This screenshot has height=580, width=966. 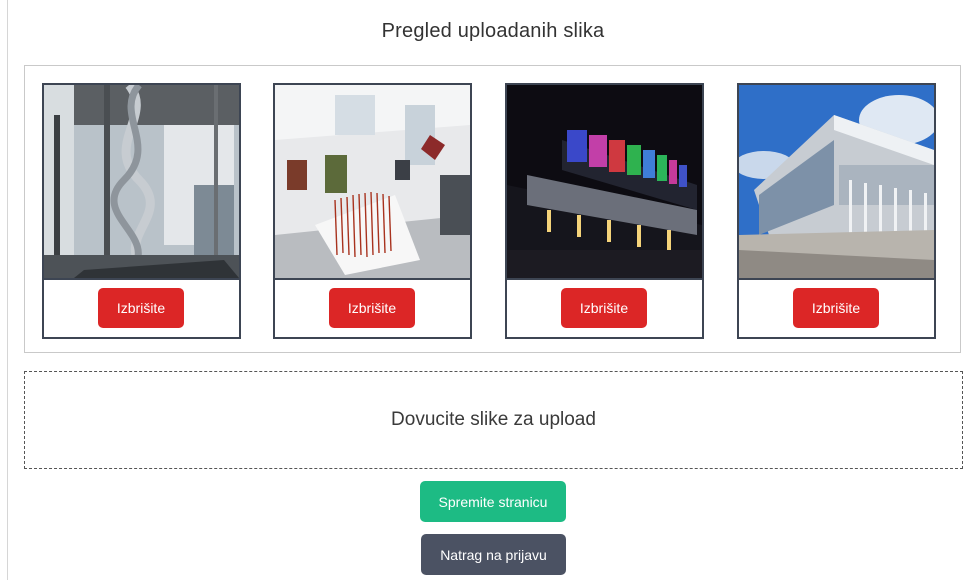 I want to click on page-title: Pregled uploadanih slika, so click(x=493, y=31).